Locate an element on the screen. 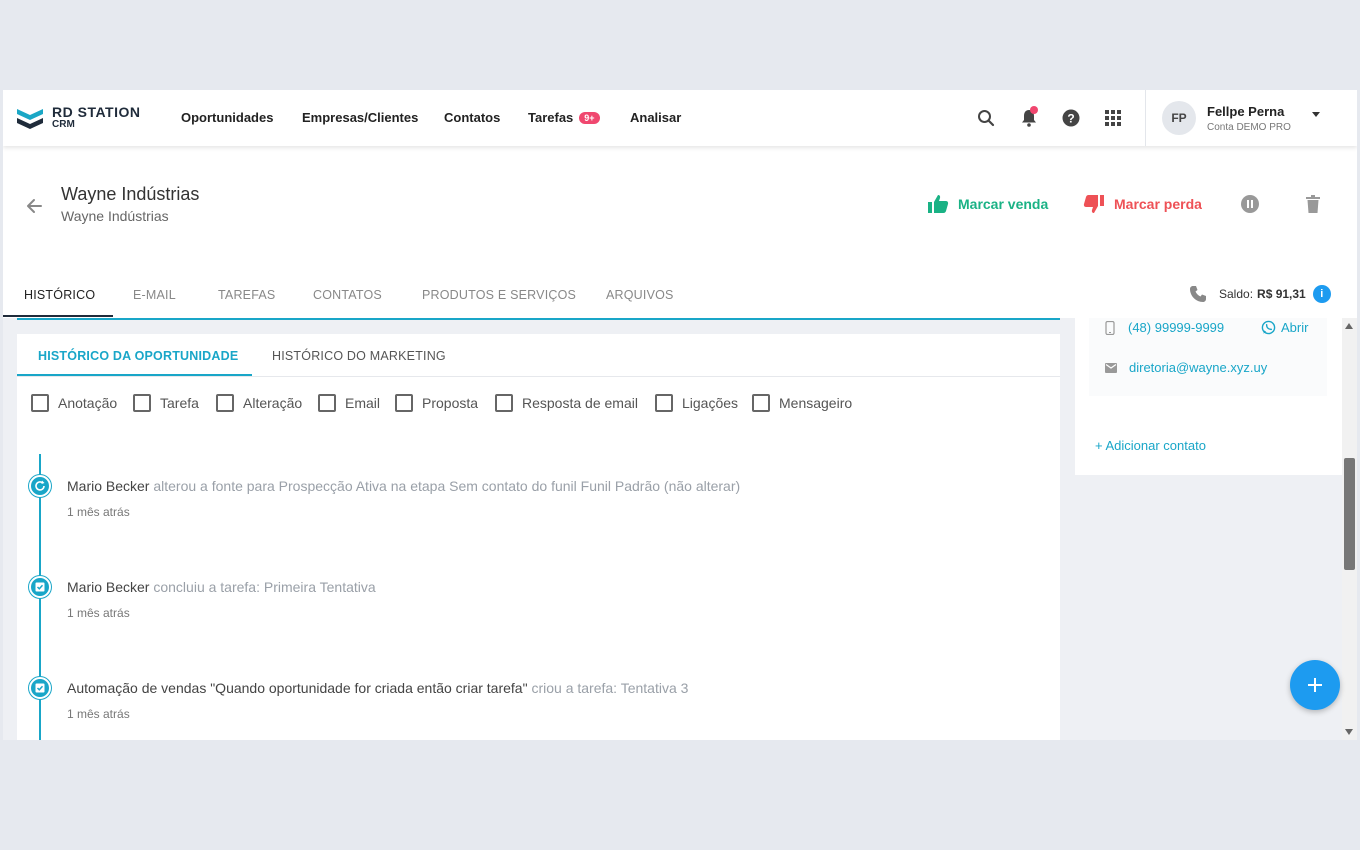 The image size is (1360, 850). filter-label: Ligações is located at coordinates (710, 403).